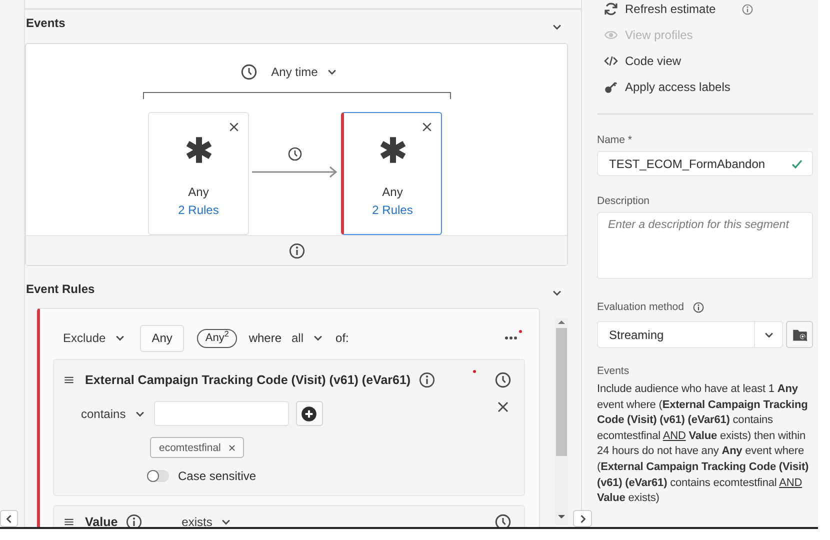 The width and height of the screenshot is (830, 540). What do you see at coordinates (342, 338) in the screenshot?
I see `of-label: of:` at bounding box center [342, 338].